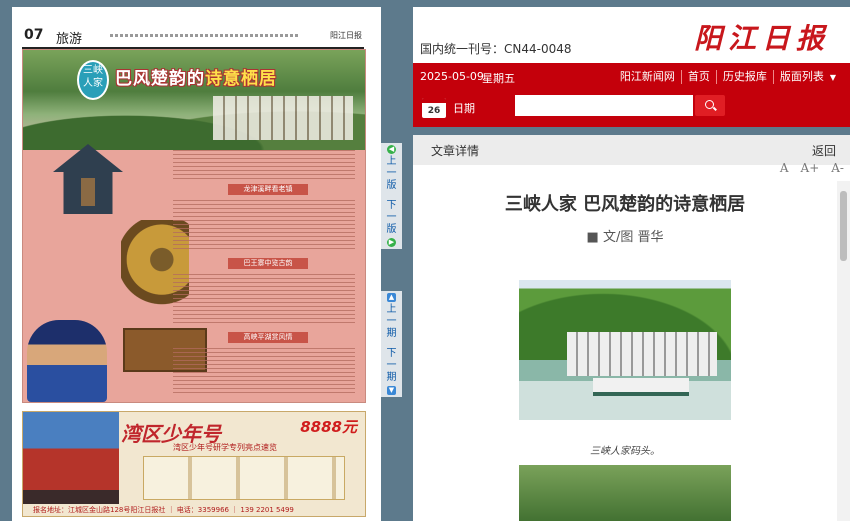  Describe the element at coordinates (225, 447) in the screenshot. I see `ad-subtitle: 湾区少年号研学专列亮点速览` at that location.